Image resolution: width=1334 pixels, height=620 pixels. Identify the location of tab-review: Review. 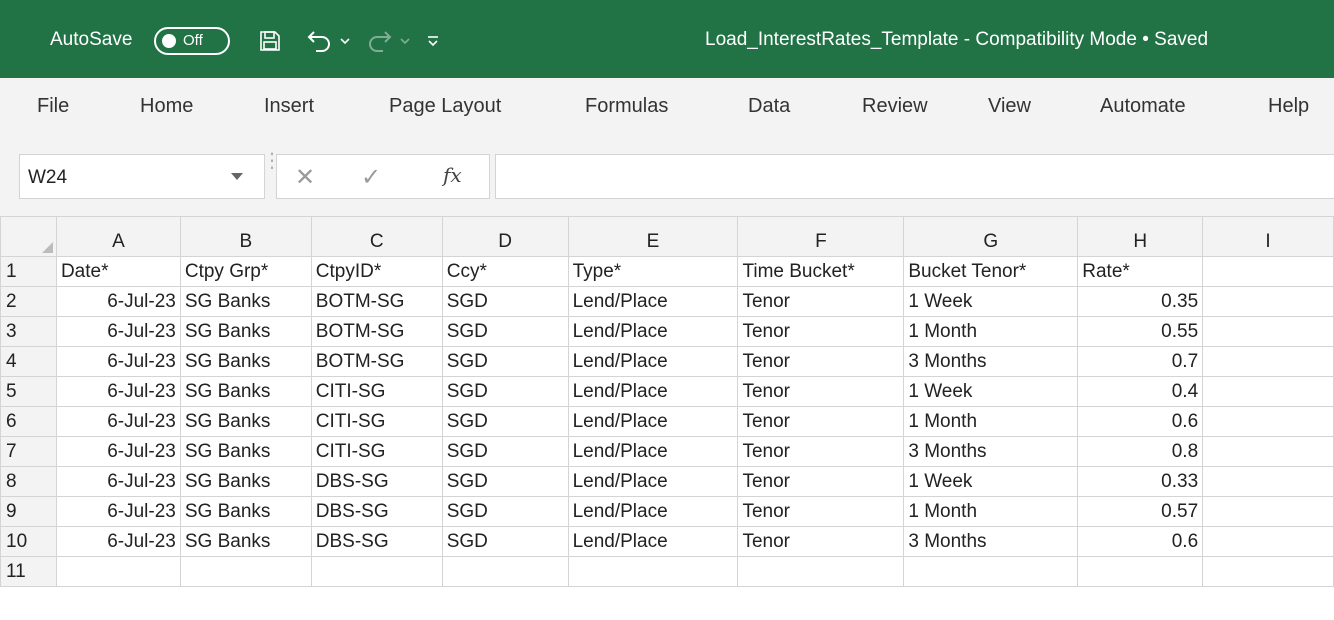
(895, 106).